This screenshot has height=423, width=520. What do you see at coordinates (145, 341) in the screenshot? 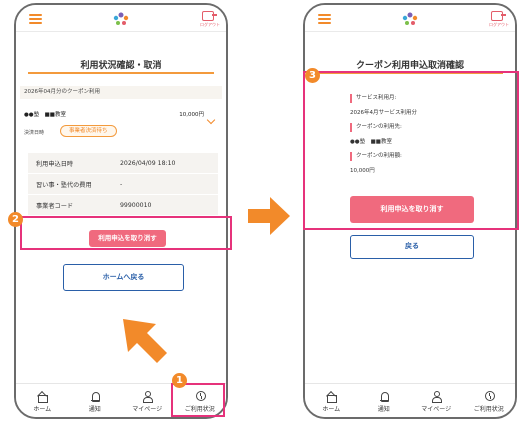
I see `arrow-up-left-icon` at bounding box center [145, 341].